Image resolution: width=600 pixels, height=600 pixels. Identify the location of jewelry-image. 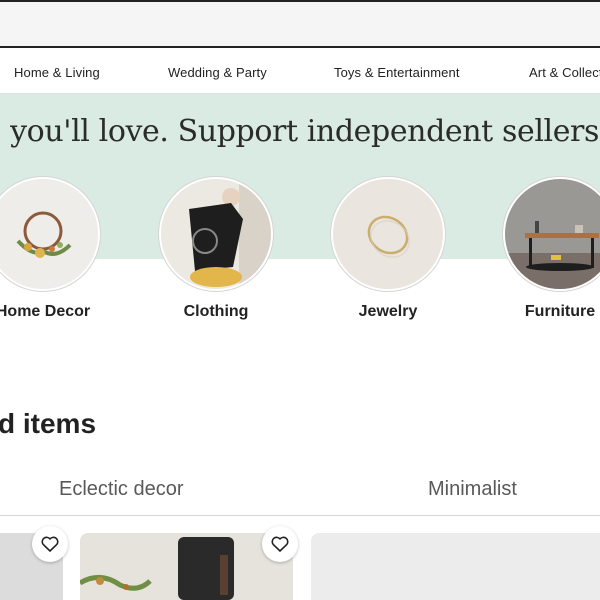
(388, 234).